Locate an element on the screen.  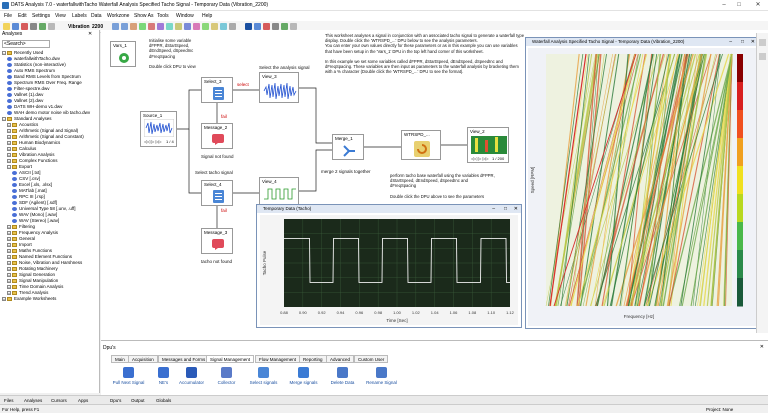
menu-tools: Tools is located at coordinates (163, 16).